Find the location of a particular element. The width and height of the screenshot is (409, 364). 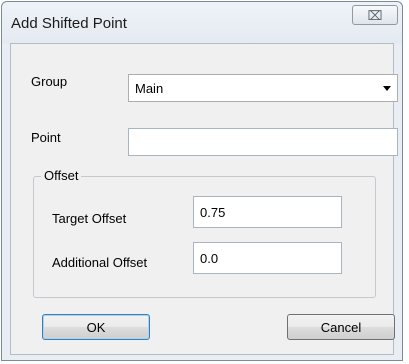

point-label: Point is located at coordinates (46, 137).